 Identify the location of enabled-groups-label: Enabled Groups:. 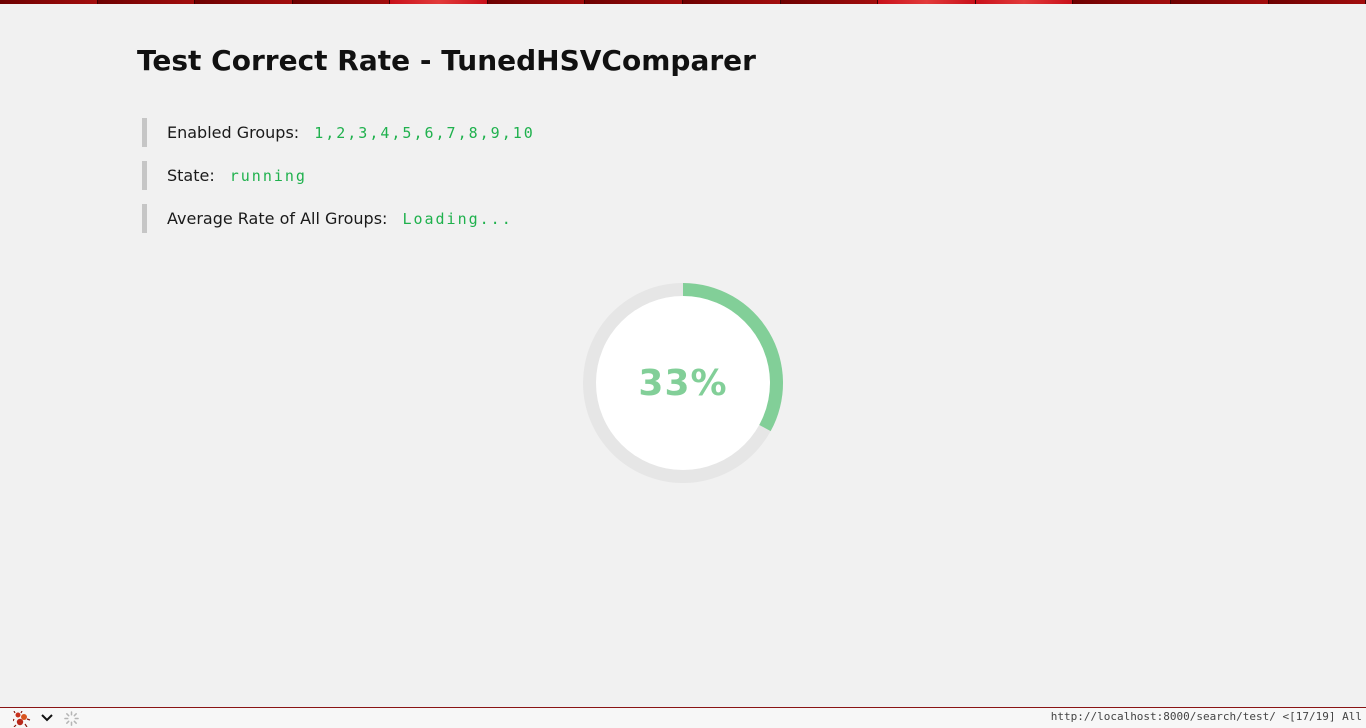
(233, 132).